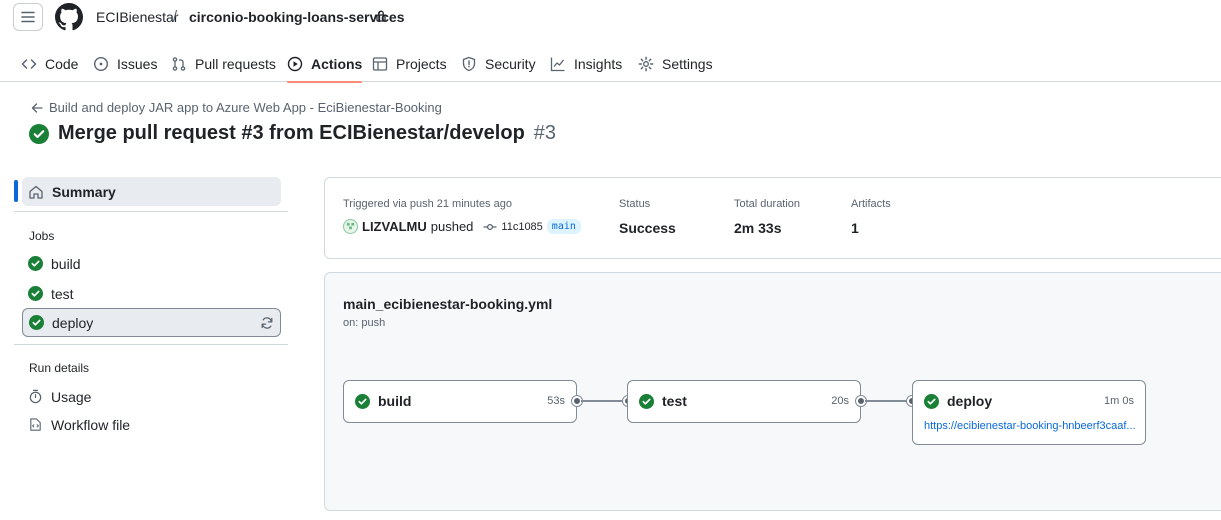 This screenshot has height=520, width=1221. What do you see at coordinates (598, 64) in the screenshot?
I see `tab-insights-label: Insights` at bounding box center [598, 64].